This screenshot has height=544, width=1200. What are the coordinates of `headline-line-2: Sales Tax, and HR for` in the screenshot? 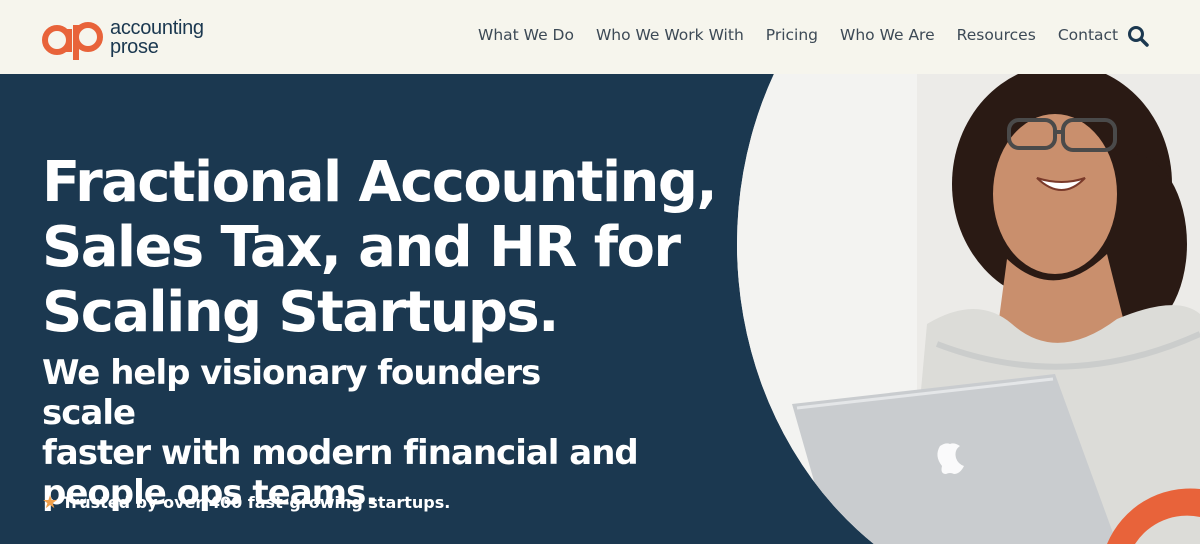 It's located at (361, 247).